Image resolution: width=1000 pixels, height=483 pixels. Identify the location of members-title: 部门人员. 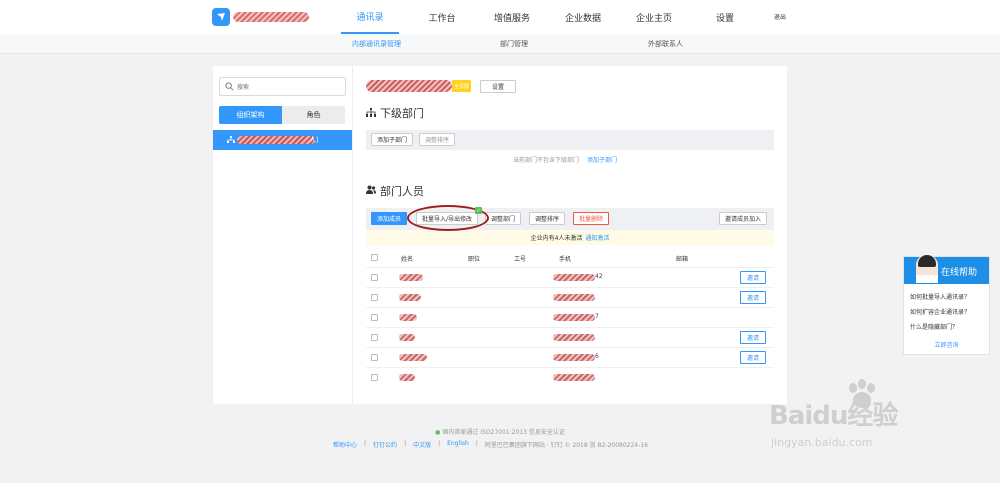
(402, 191).